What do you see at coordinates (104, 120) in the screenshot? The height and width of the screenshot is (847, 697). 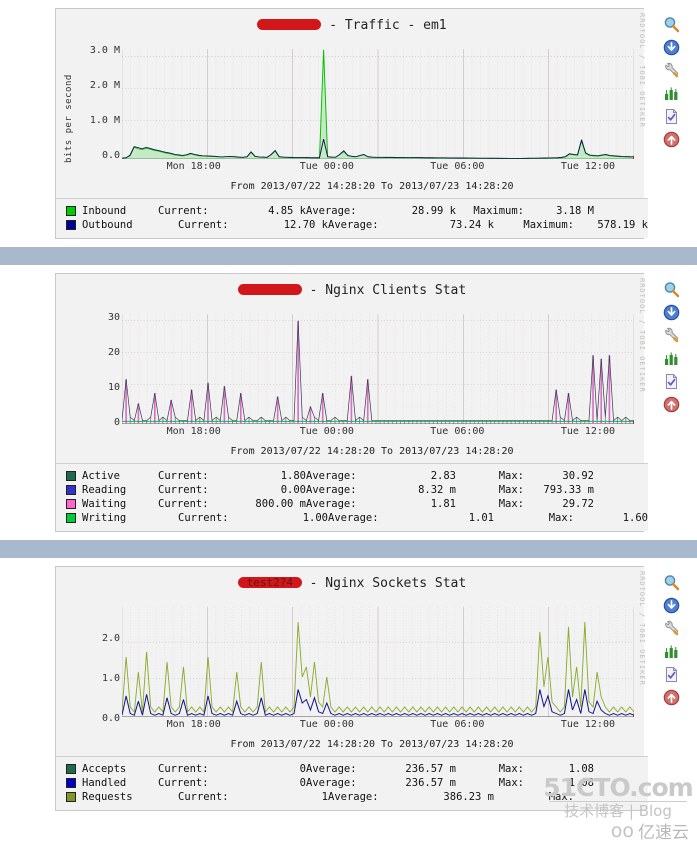 I see `y-tick: 1.0 M` at bounding box center [104, 120].